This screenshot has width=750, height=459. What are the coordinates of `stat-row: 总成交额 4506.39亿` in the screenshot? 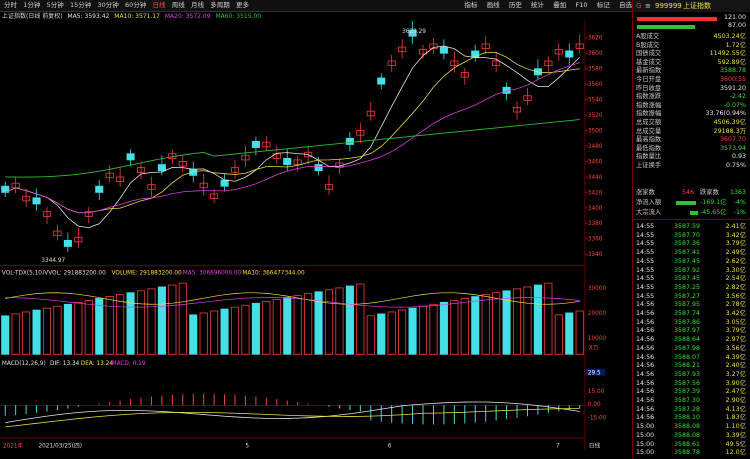 It's located at (692, 123).